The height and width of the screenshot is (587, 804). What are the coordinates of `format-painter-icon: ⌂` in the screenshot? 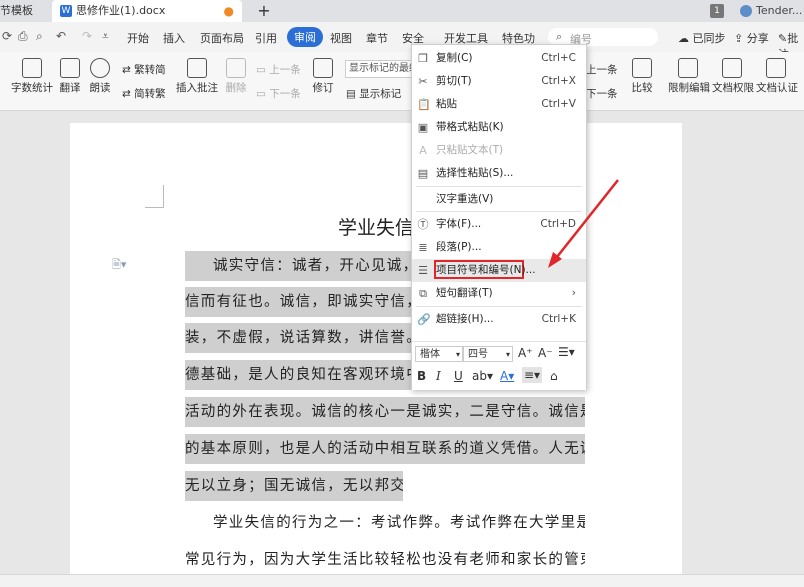 It's located at (554, 376).